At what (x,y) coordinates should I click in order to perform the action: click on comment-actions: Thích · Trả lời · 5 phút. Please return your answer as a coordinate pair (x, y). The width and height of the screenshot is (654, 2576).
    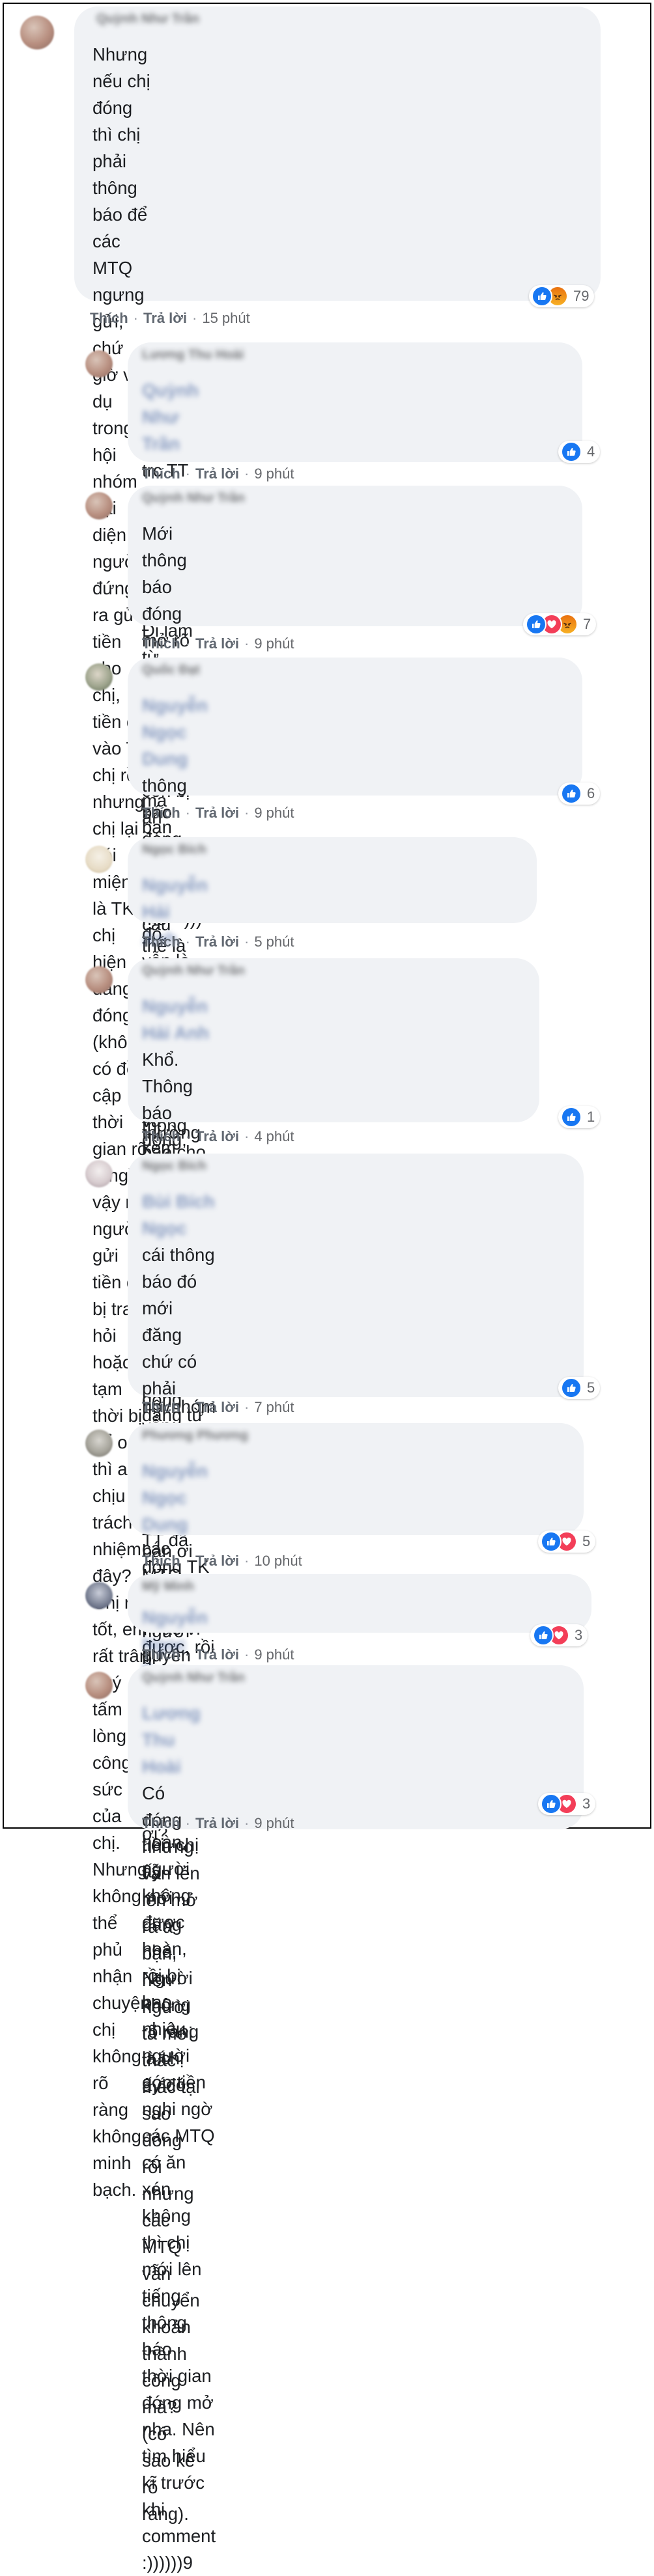
    Looking at the image, I should click on (218, 942).